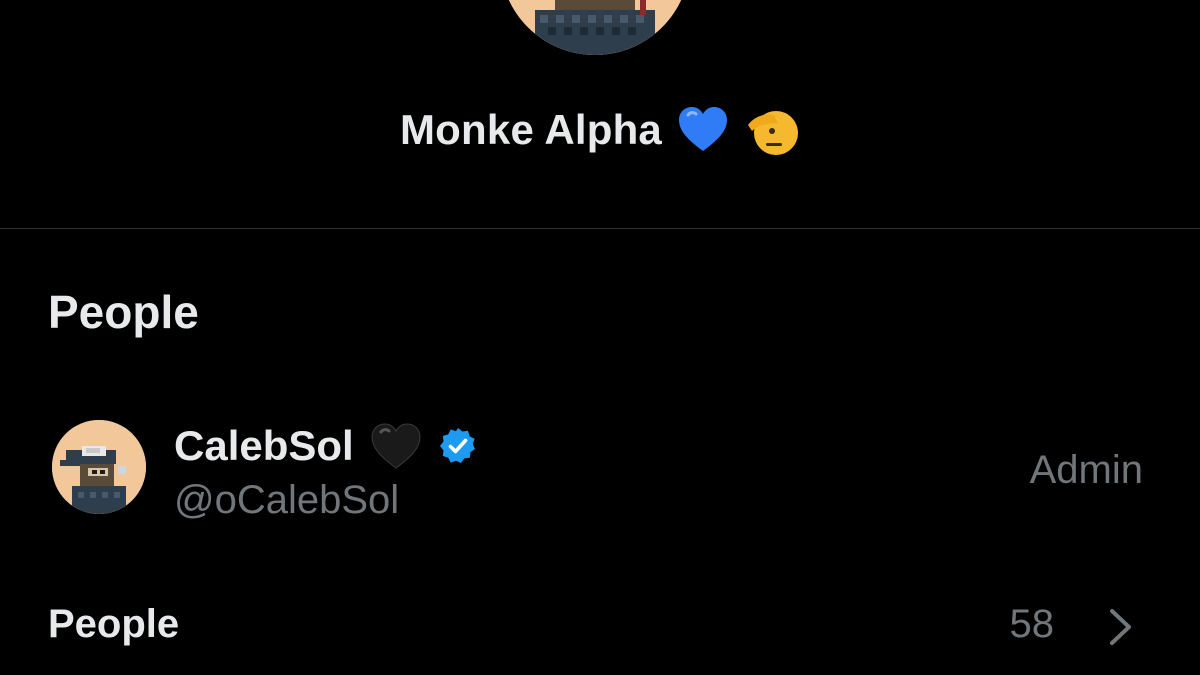  What do you see at coordinates (264, 445) in the screenshot?
I see `member-display-name: CalebSol` at bounding box center [264, 445].